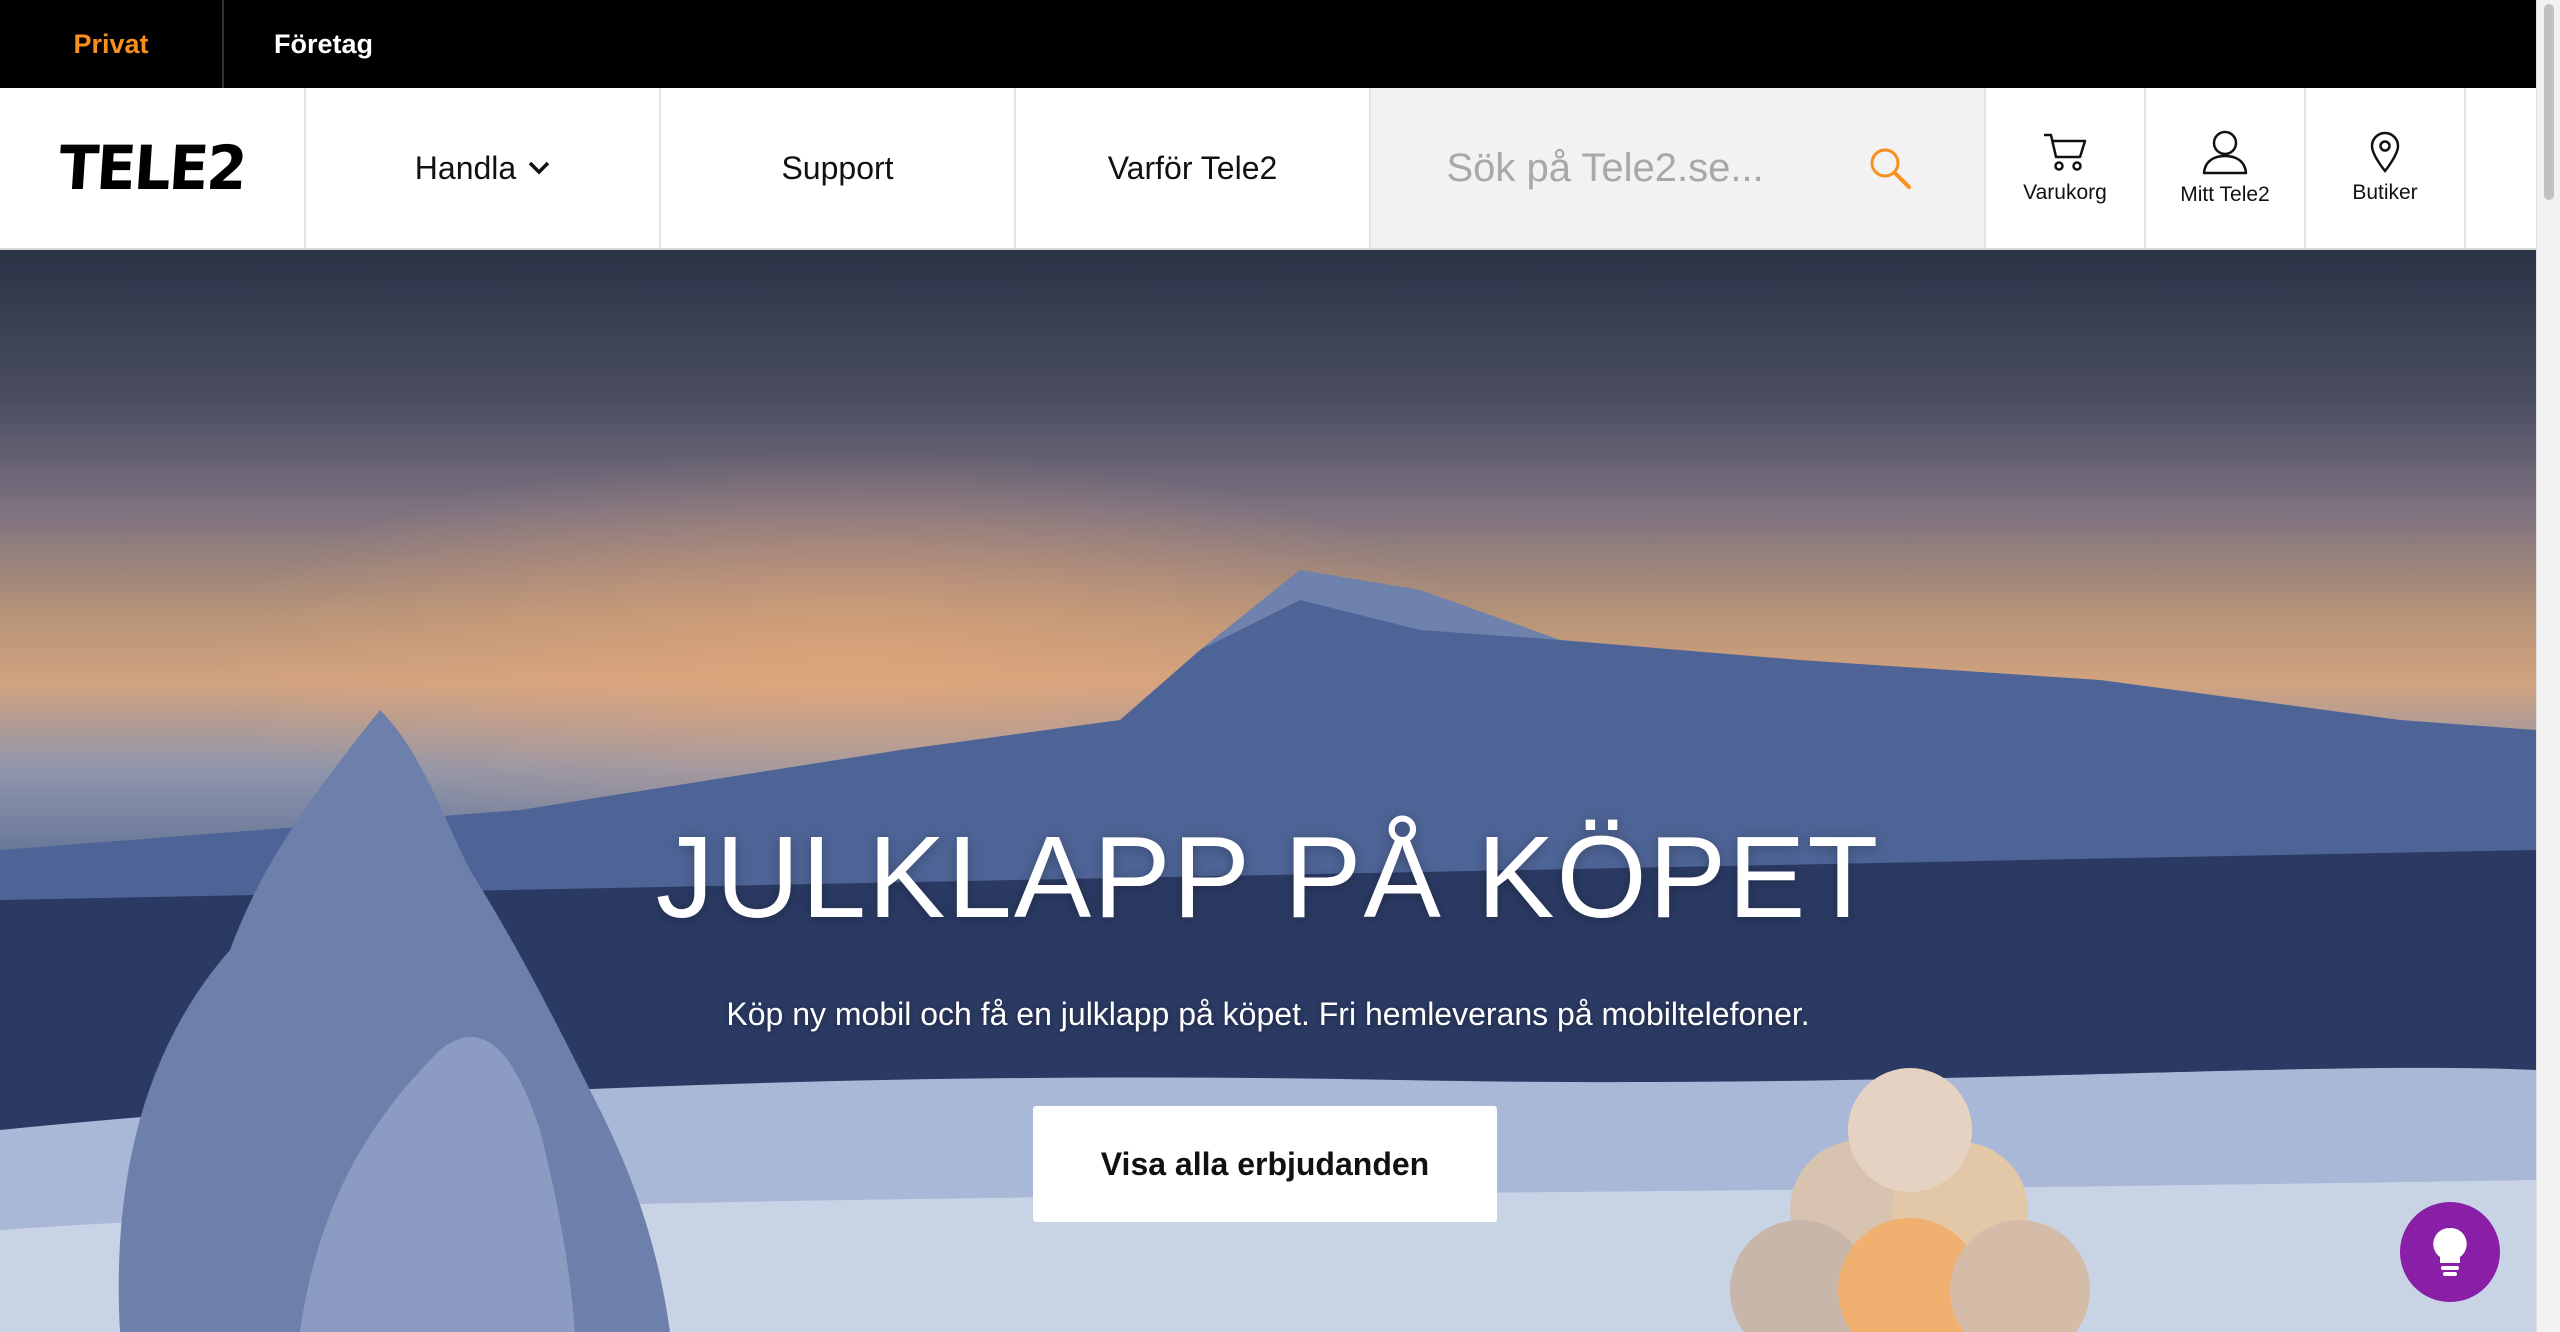  What do you see at coordinates (112, 44) in the screenshot?
I see `privat-link: Privat` at bounding box center [112, 44].